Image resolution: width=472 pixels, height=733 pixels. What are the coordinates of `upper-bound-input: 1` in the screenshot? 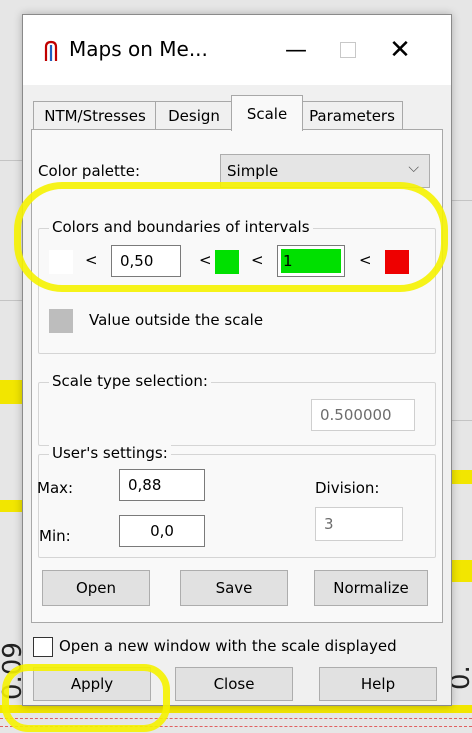 It's located at (311, 261).